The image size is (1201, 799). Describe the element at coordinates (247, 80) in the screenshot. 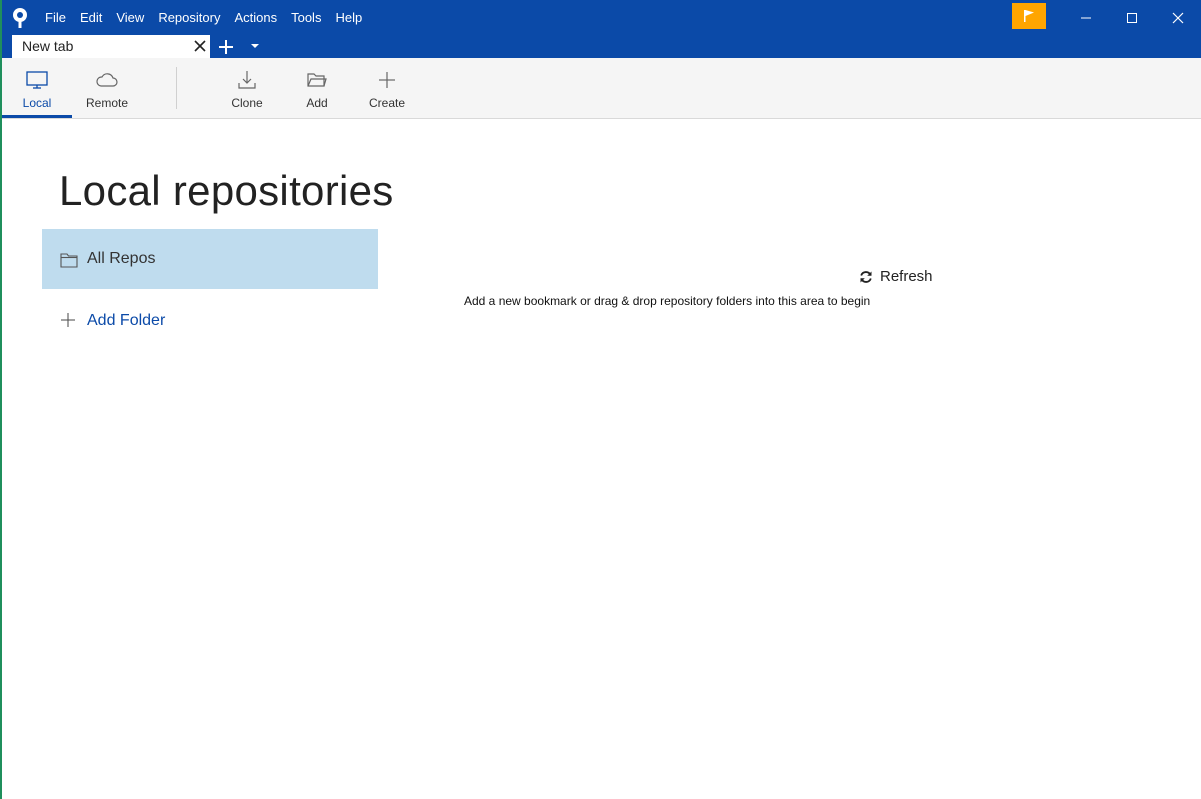

I see `download-icon` at that location.